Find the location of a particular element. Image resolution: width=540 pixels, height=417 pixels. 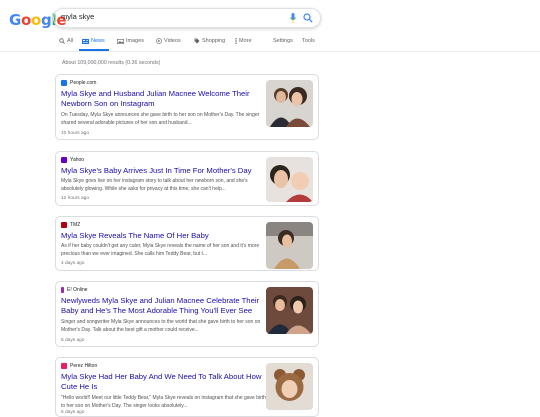

news-icon is located at coordinates (85, 41).